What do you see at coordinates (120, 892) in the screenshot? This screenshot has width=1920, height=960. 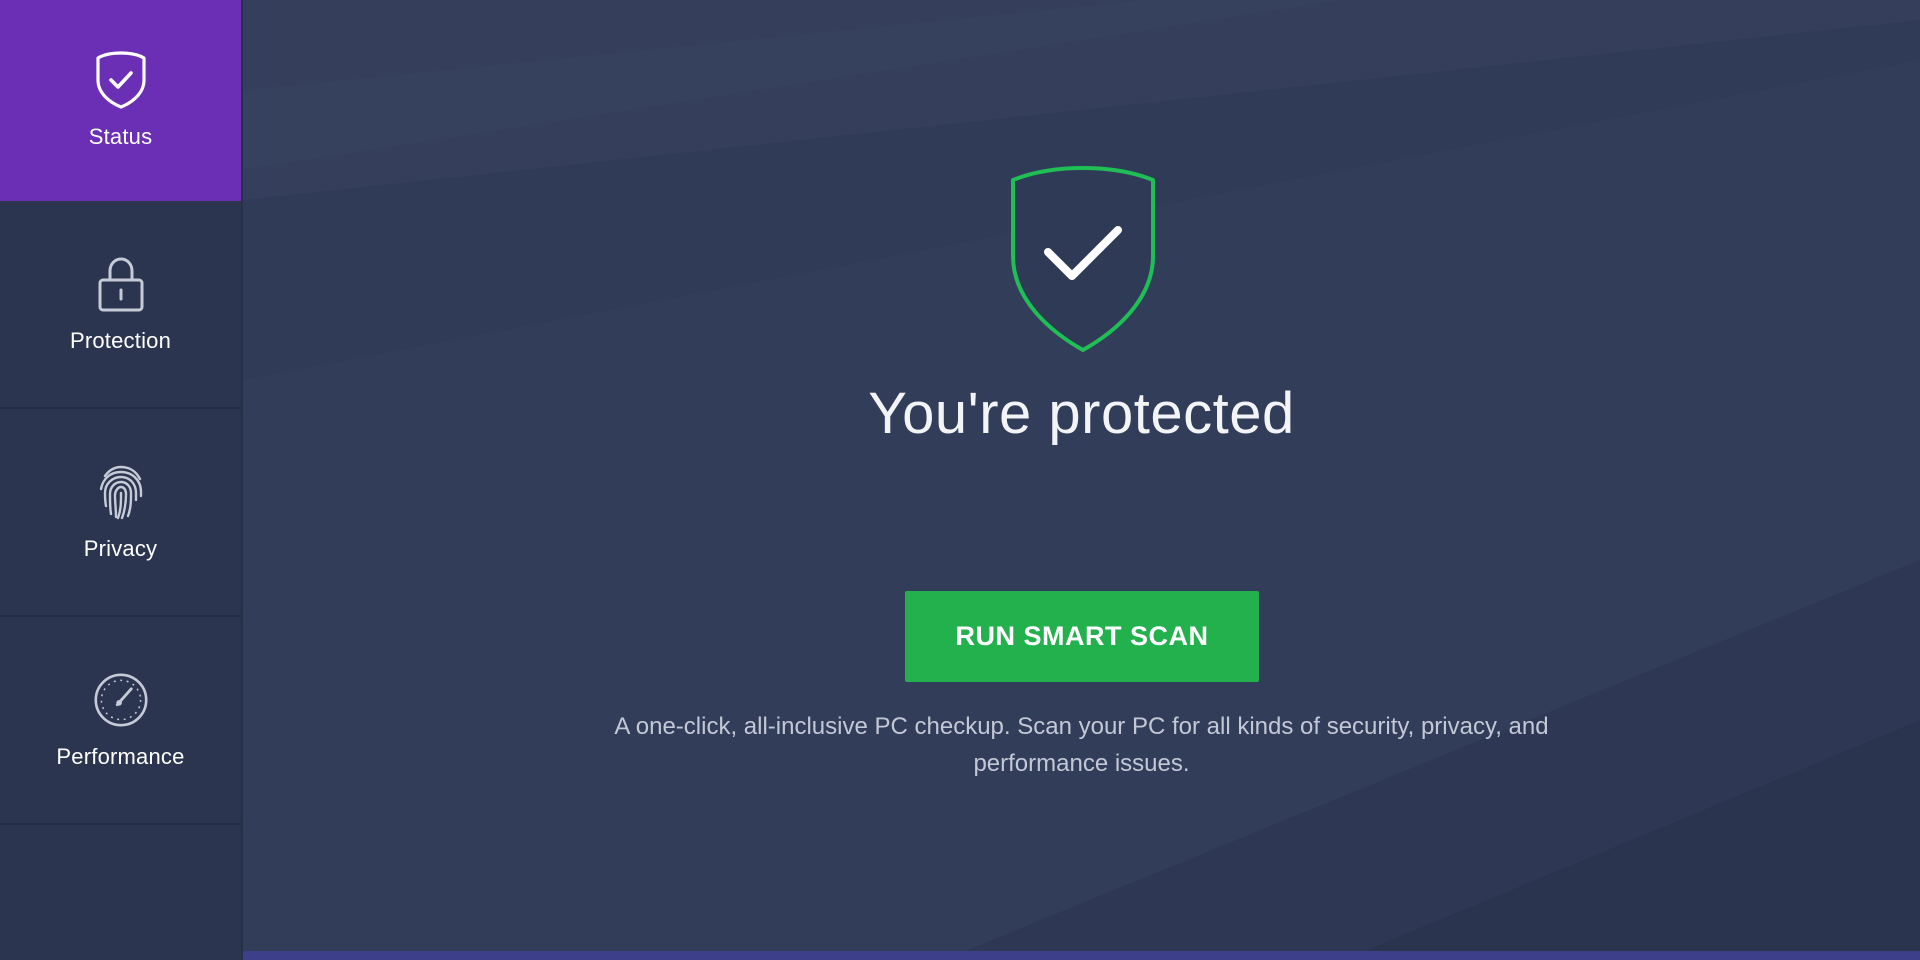 I see `sidebar-empty-area` at bounding box center [120, 892].